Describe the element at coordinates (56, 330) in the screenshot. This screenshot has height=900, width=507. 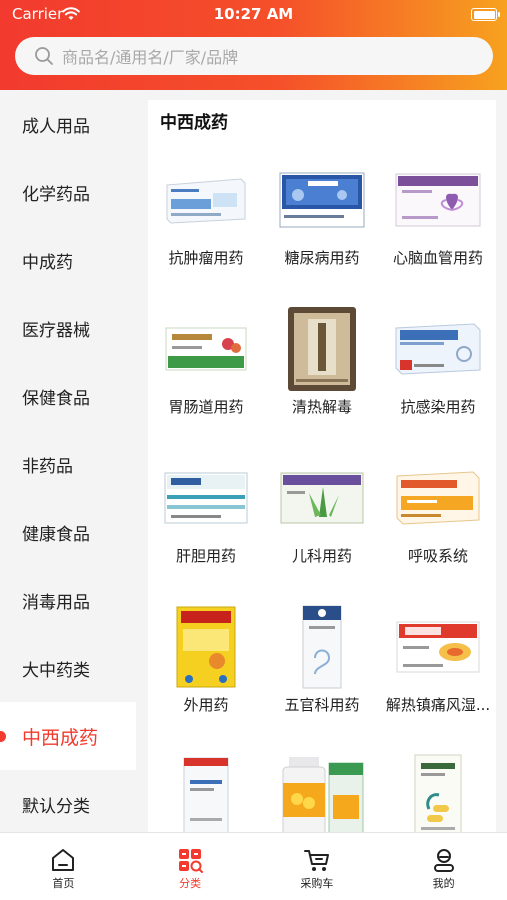
I see `sidebar-item-label: 医疗器械` at that location.